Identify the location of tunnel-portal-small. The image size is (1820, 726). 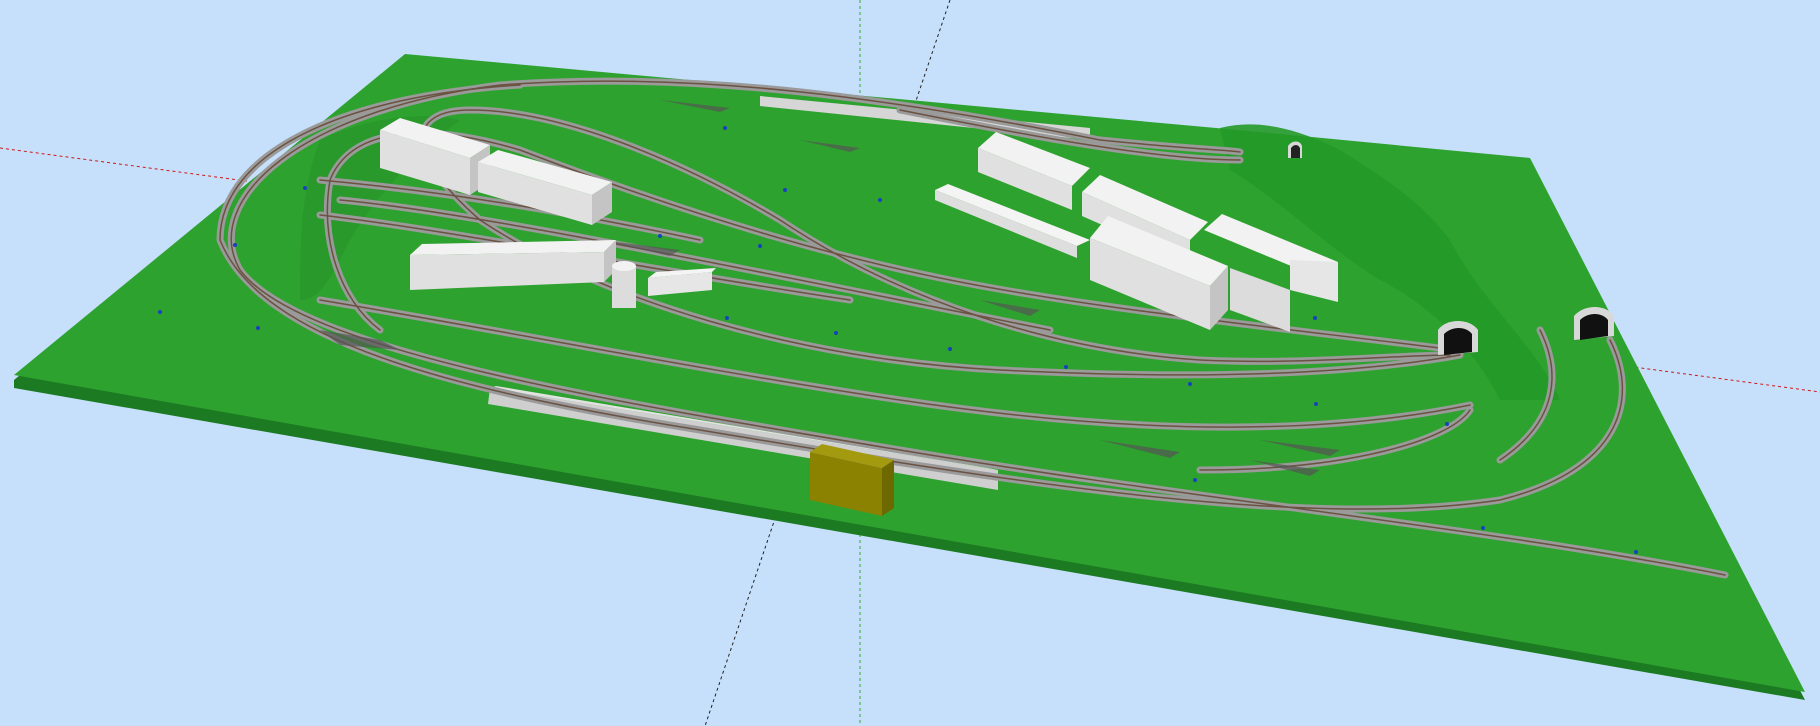
(1295, 150).